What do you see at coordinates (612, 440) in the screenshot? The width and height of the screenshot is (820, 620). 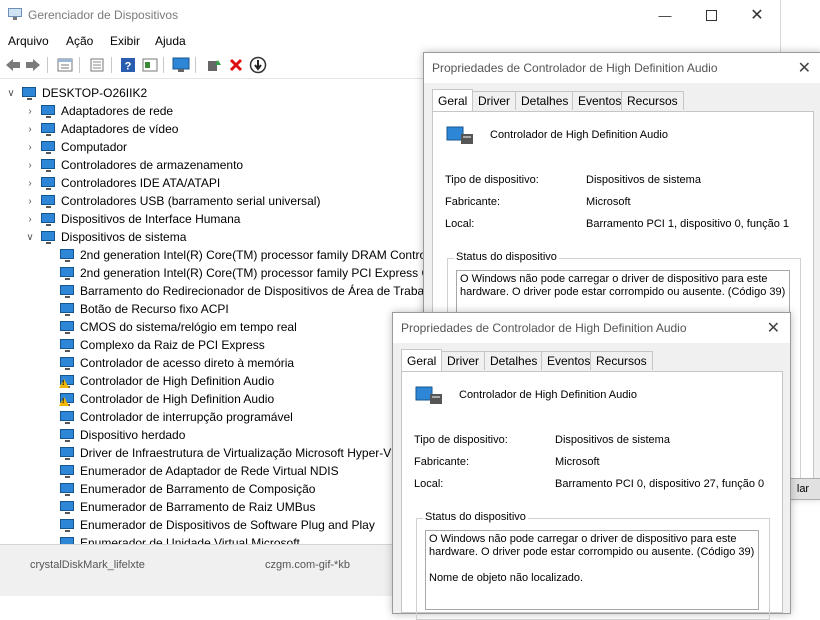 I see `device-type-value: Dispositivos de sistema` at bounding box center [612, 440].